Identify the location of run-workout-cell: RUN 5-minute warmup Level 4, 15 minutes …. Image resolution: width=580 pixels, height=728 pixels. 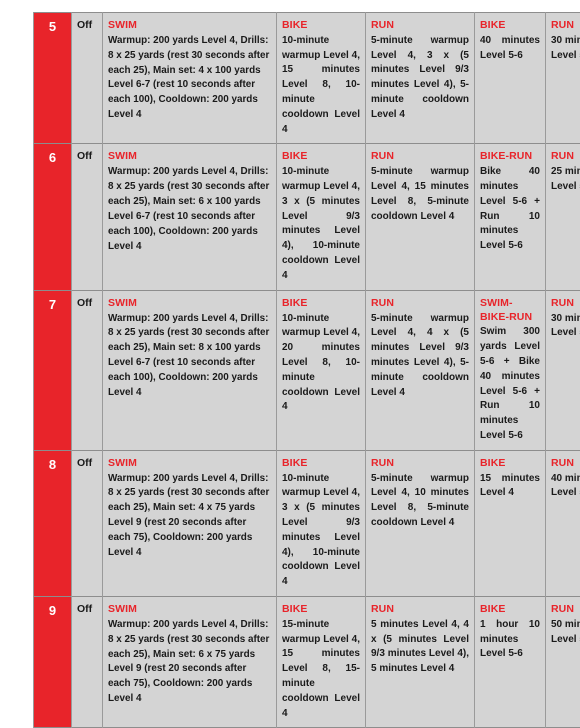
(420, 217).